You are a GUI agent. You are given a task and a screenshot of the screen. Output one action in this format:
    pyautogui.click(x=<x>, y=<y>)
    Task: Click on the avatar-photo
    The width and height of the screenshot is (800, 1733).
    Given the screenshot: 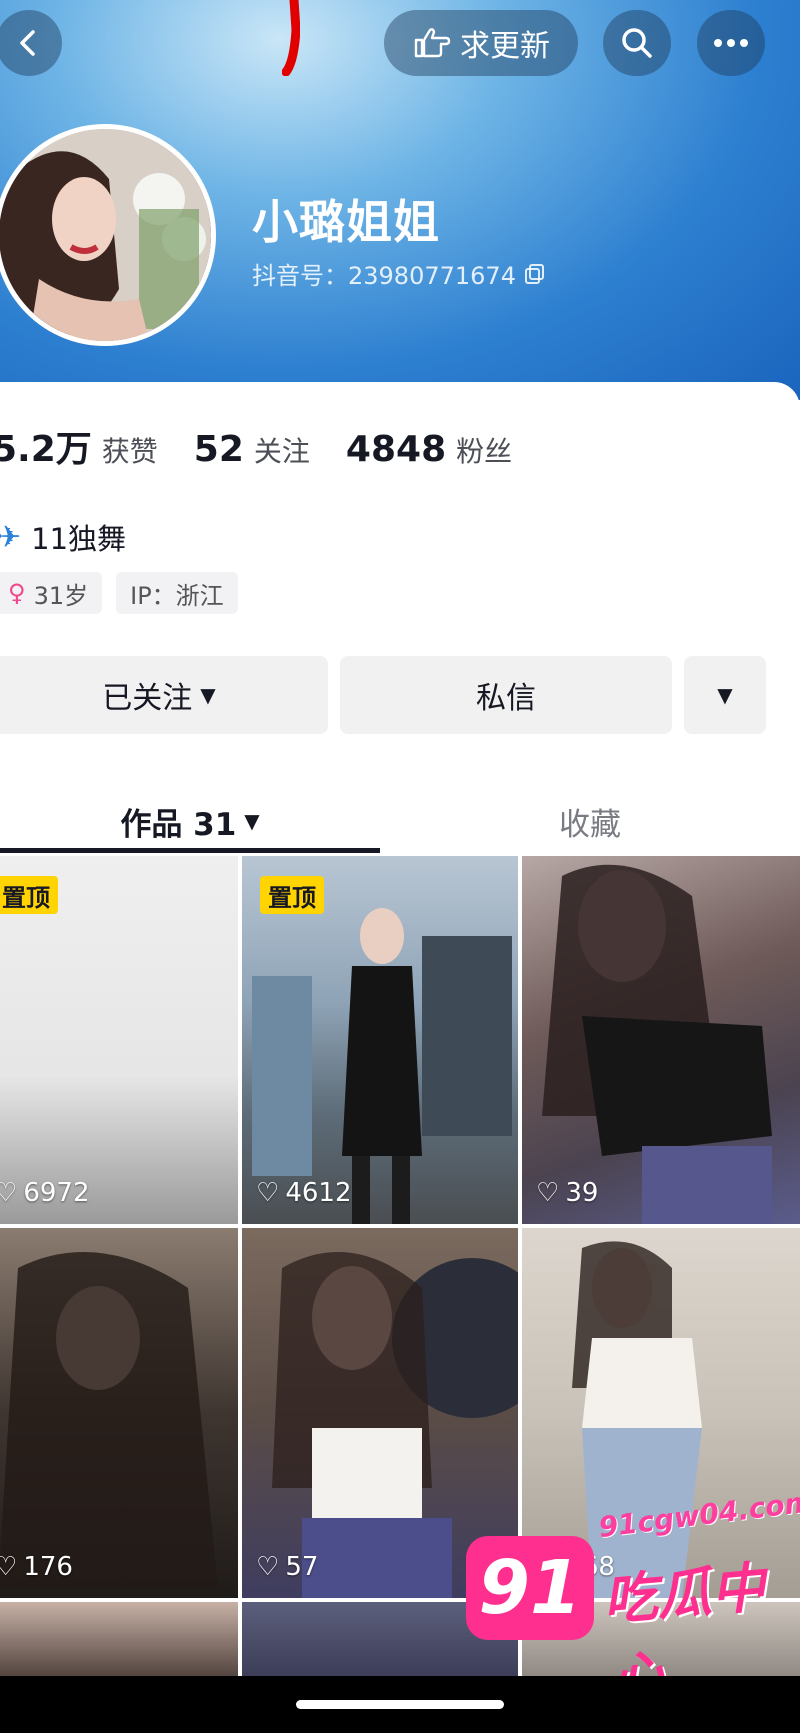 What is the action you would take?
    pyautogui.click(x=105, y=235)
    